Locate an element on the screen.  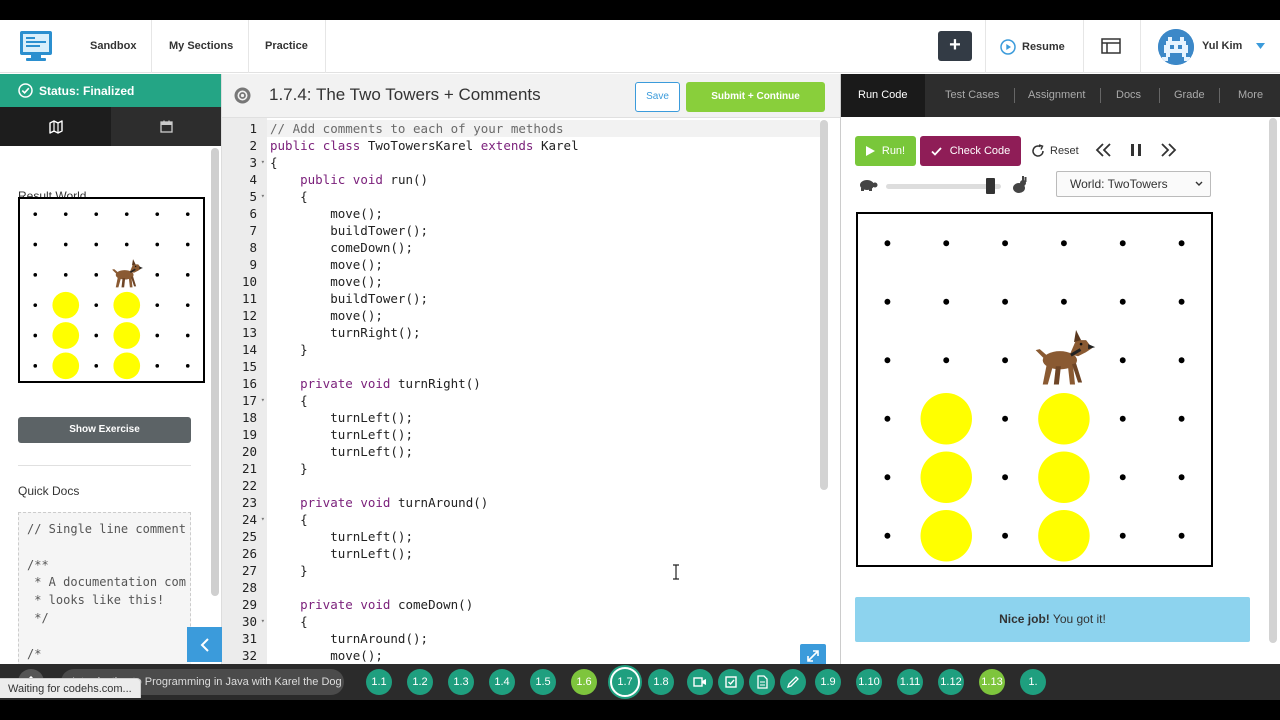
right-scrollbar is located at coordinates (1273, 380).